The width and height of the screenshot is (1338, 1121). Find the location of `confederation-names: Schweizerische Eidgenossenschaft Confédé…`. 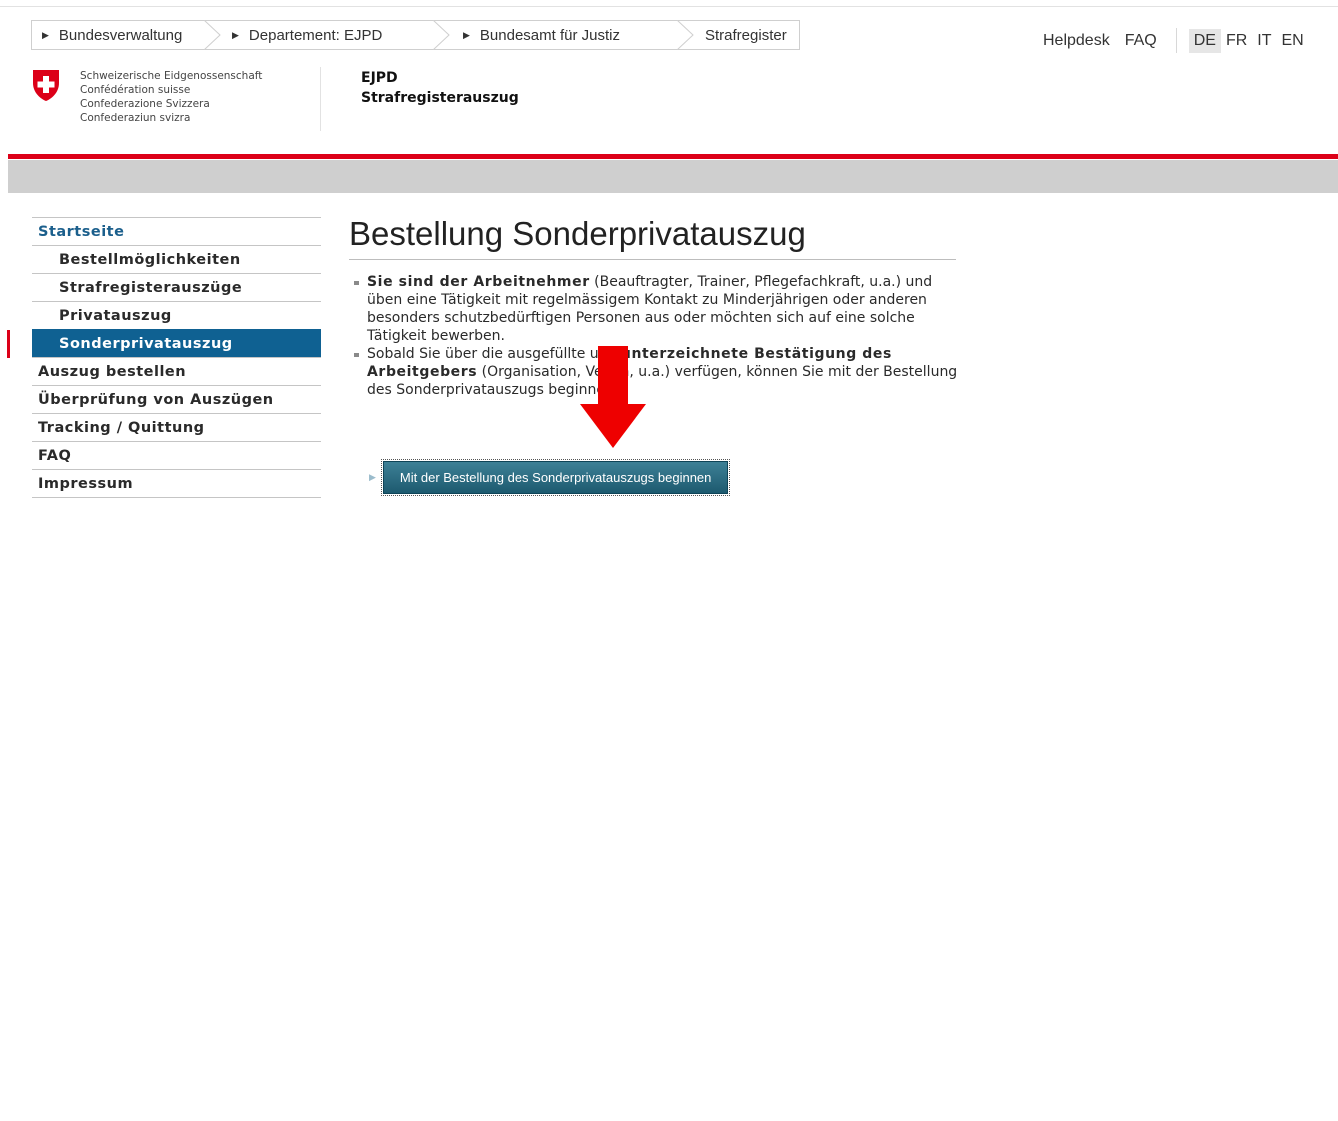

confederation-names: Schweizerische Eidgenossenschaft Confédé… is located at coordinates (171, 97).